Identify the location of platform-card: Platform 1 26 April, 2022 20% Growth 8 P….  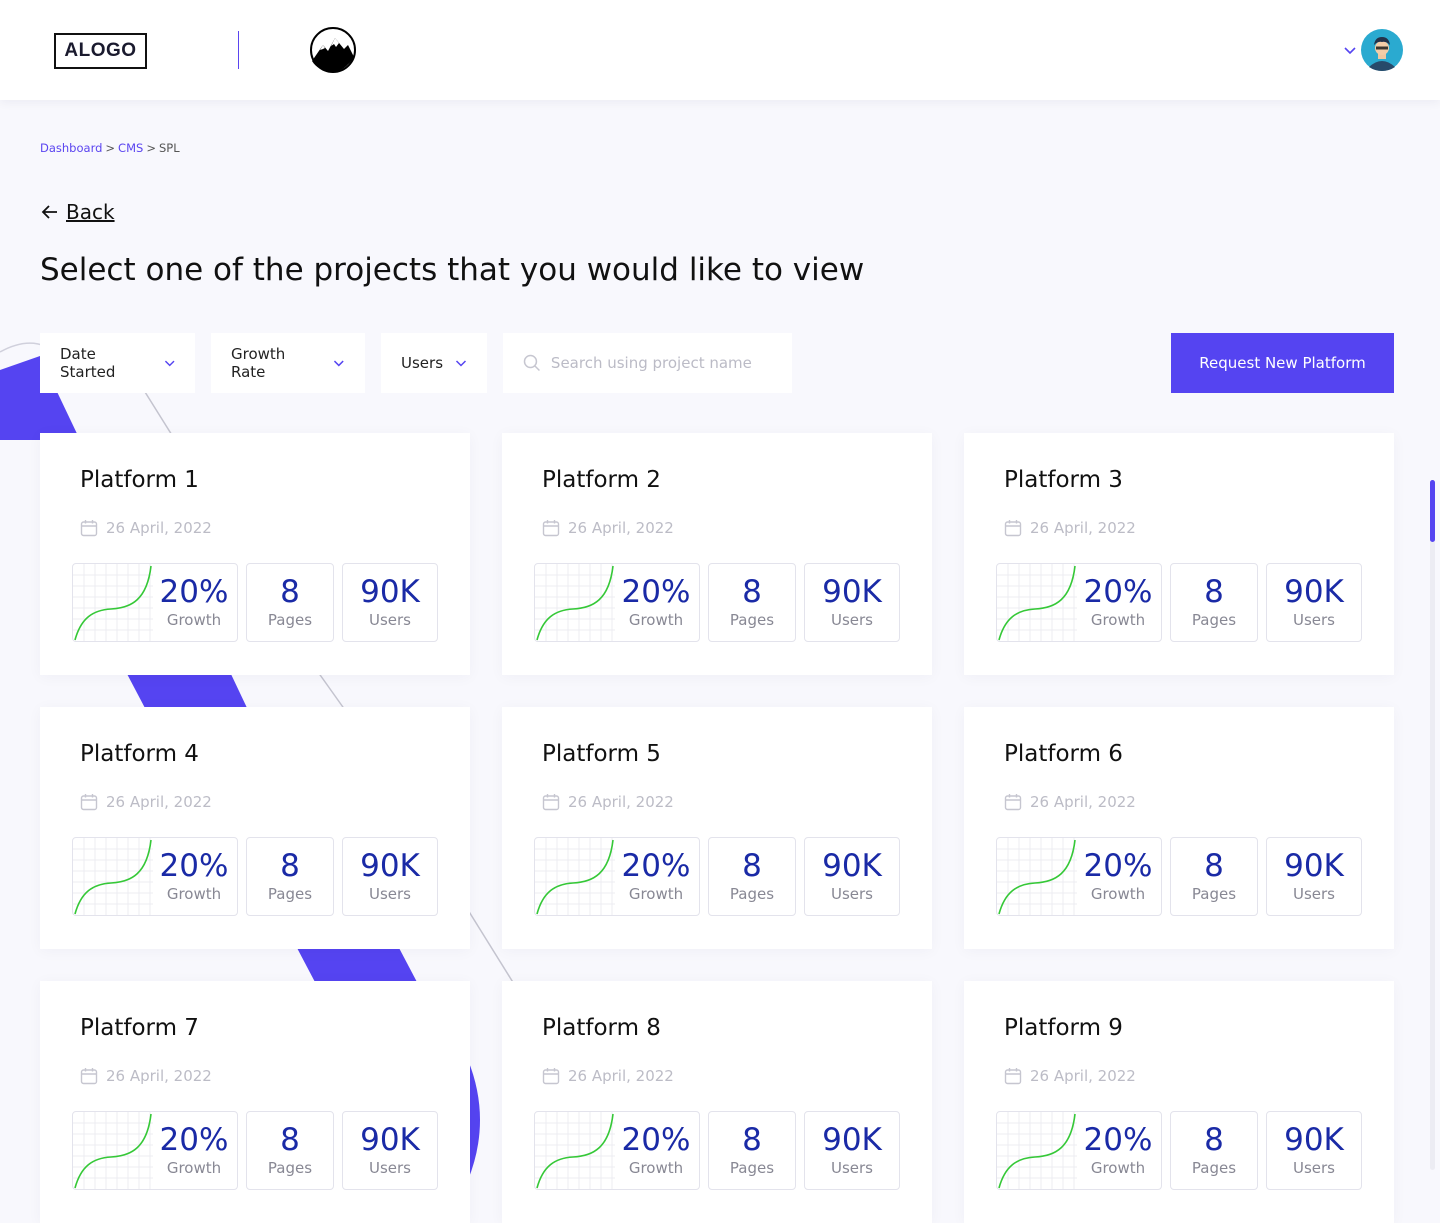
(255, 554).